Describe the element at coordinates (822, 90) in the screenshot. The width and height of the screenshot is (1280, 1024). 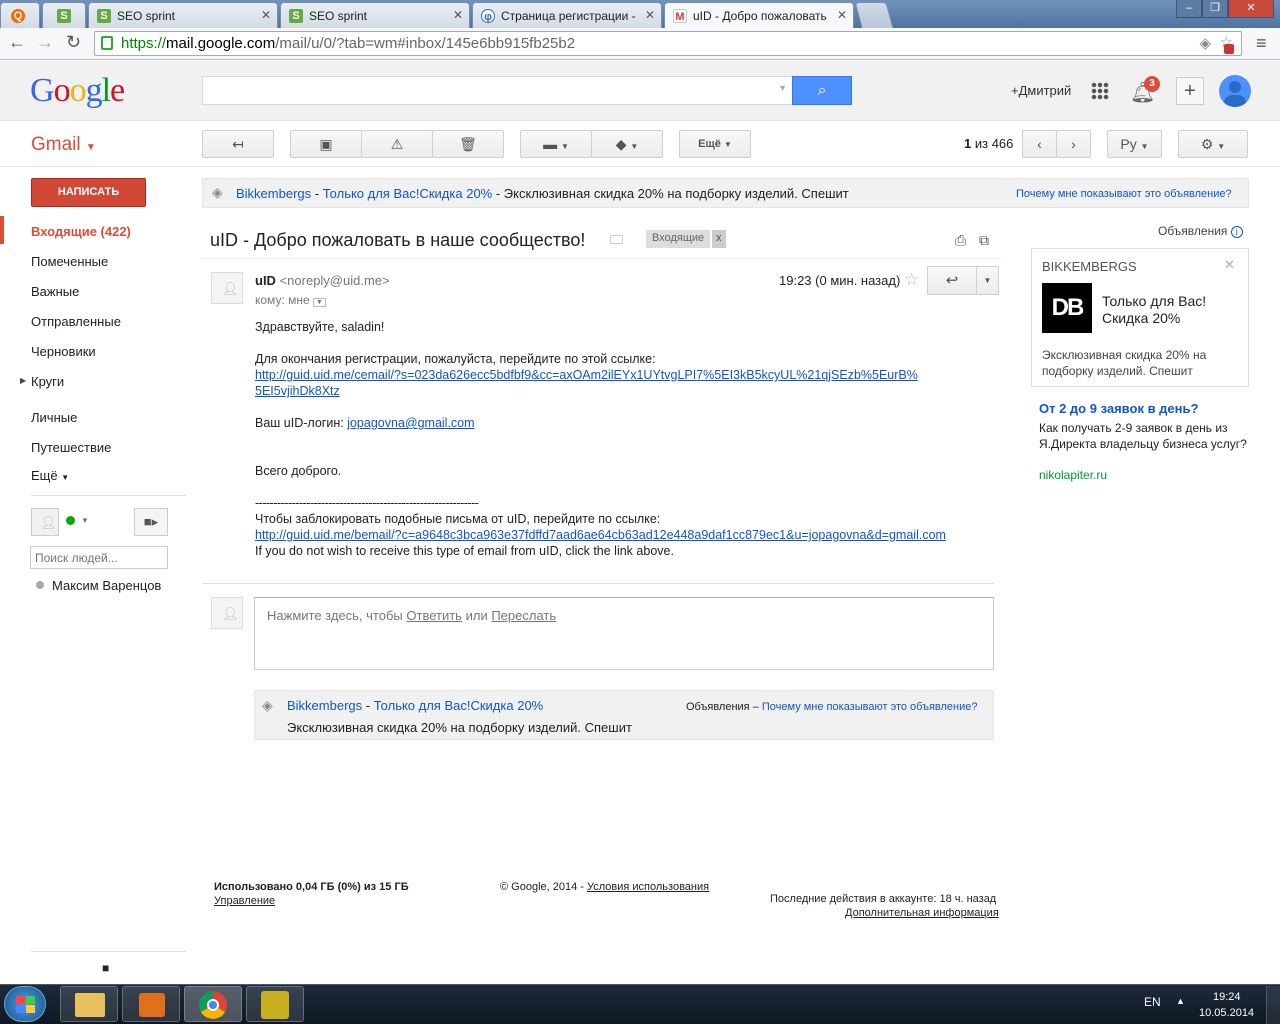
I see `search-button: ⌕` at that location.